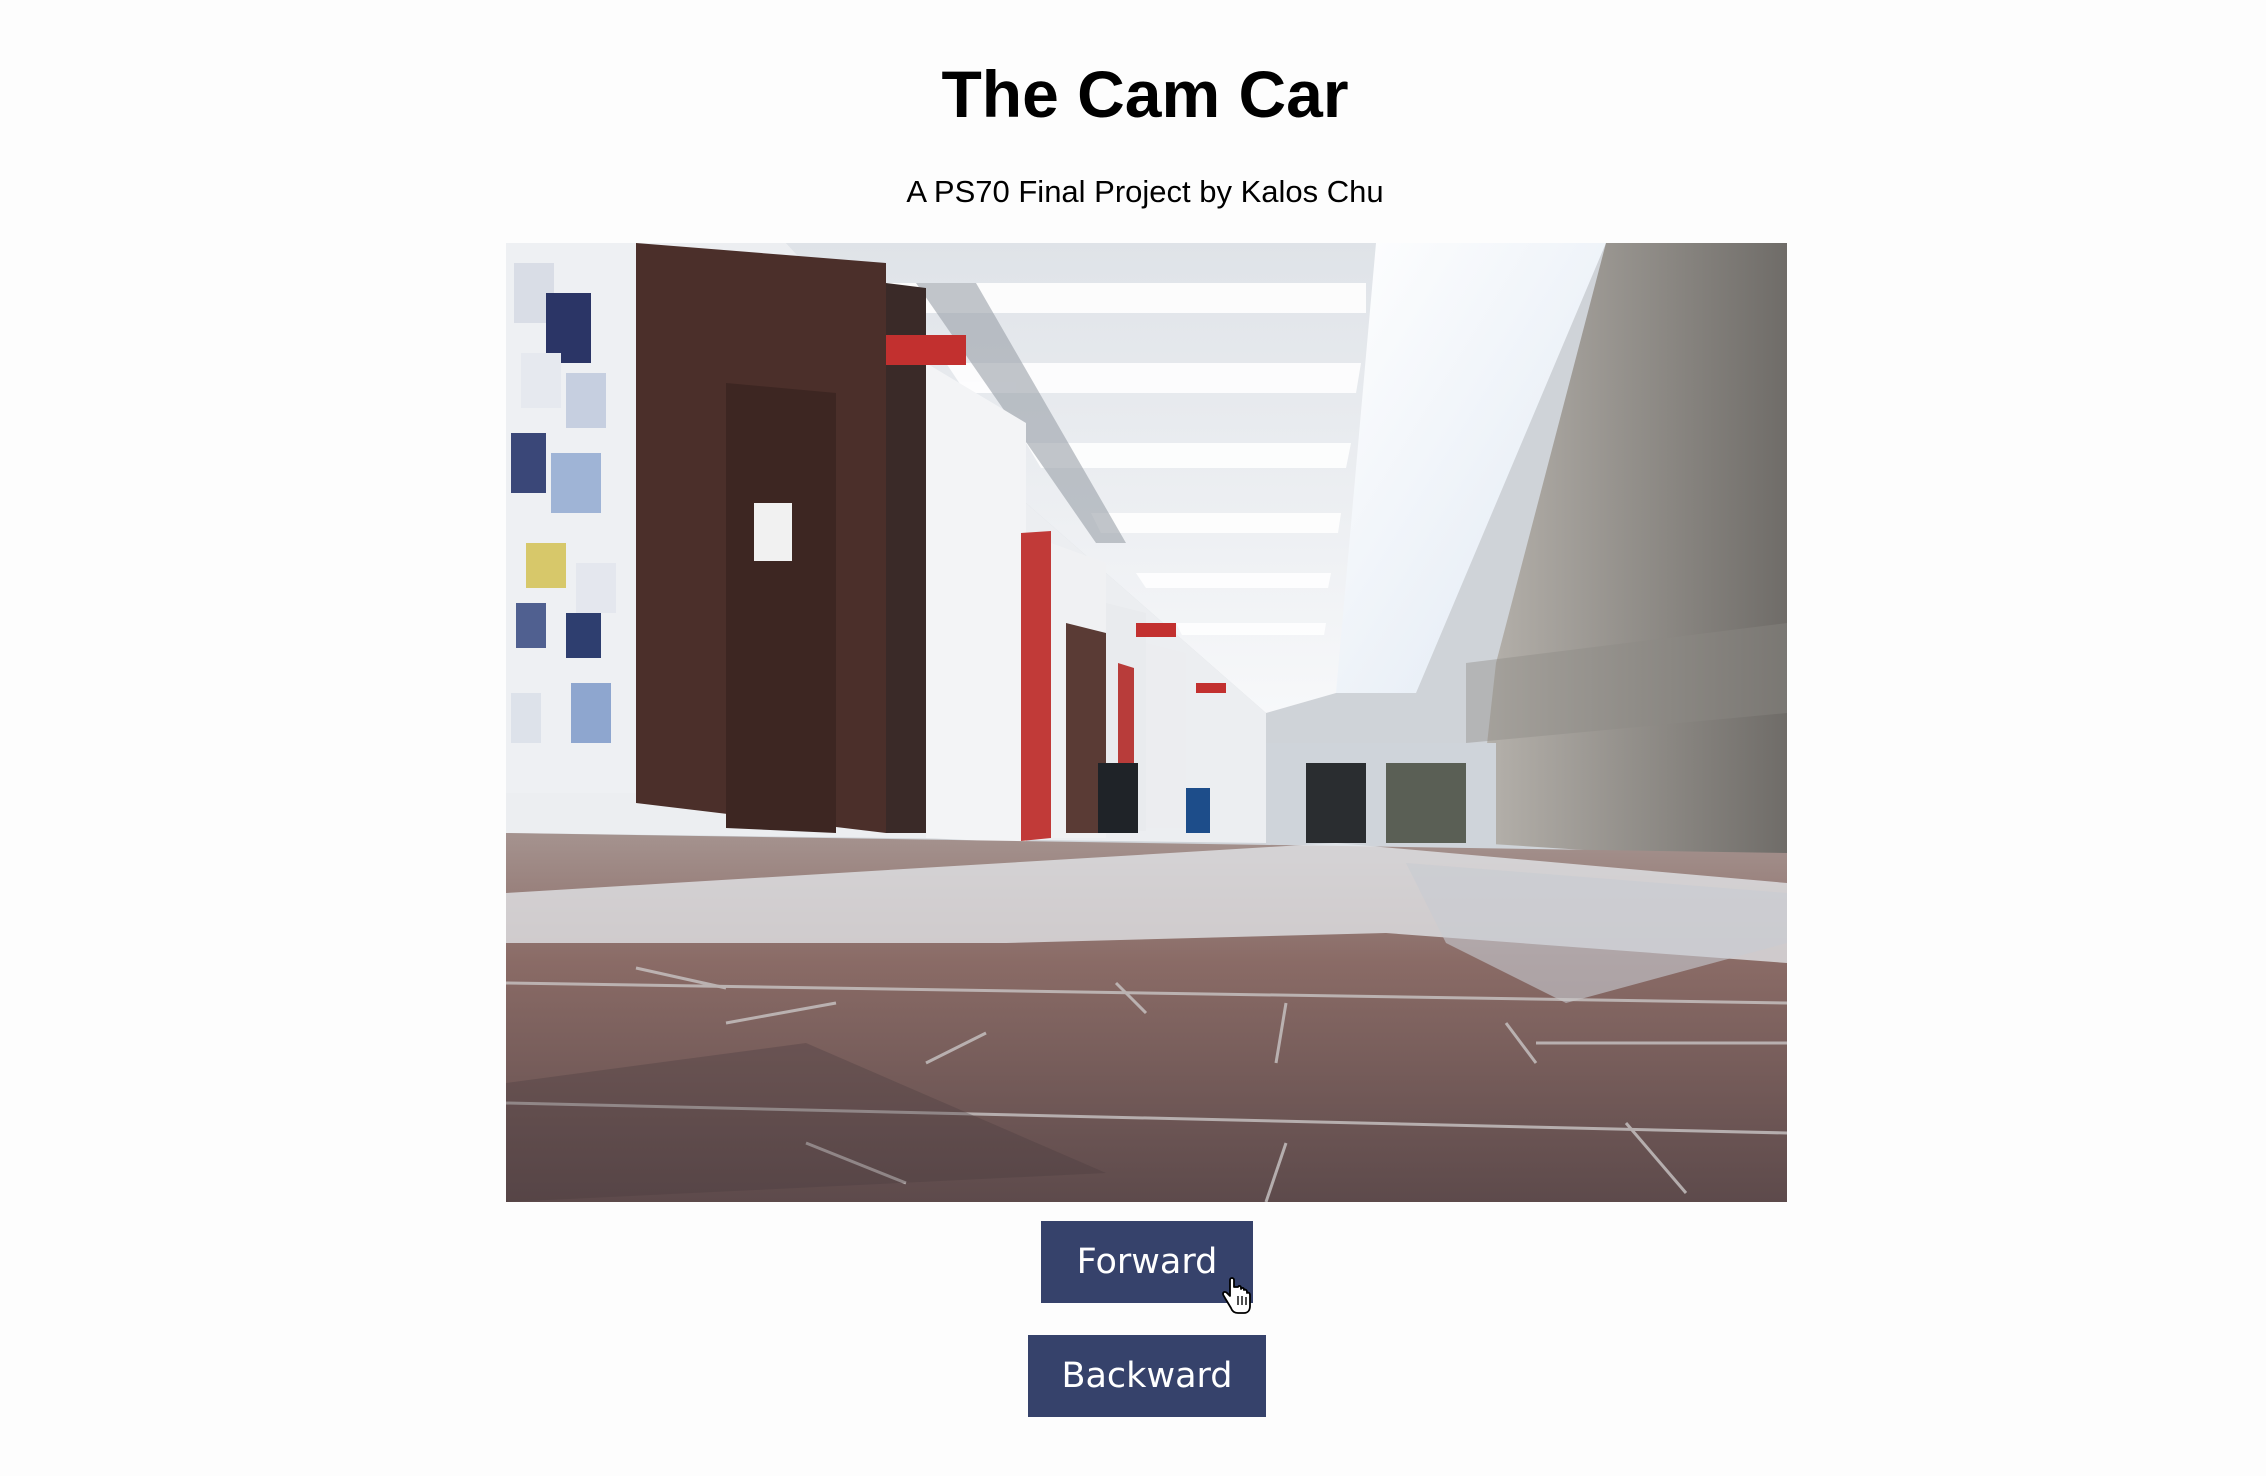  Describe the element at coordinates (1147, 1376) in the screenshot. I see `backward-button: Backward` at that location.